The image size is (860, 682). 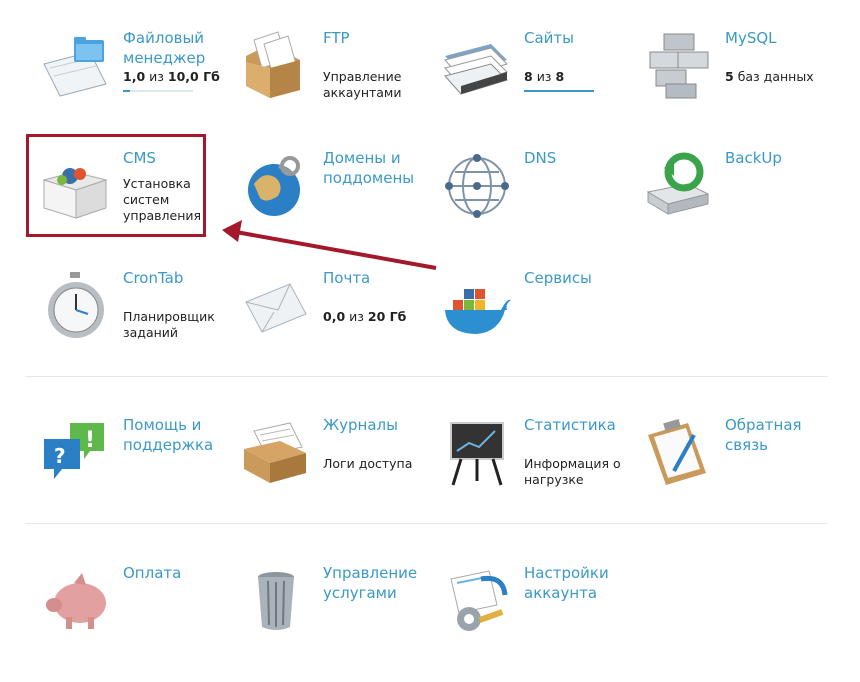 I want to click on tile-title: Помощь и поддержка, so click(x=168, y=435).